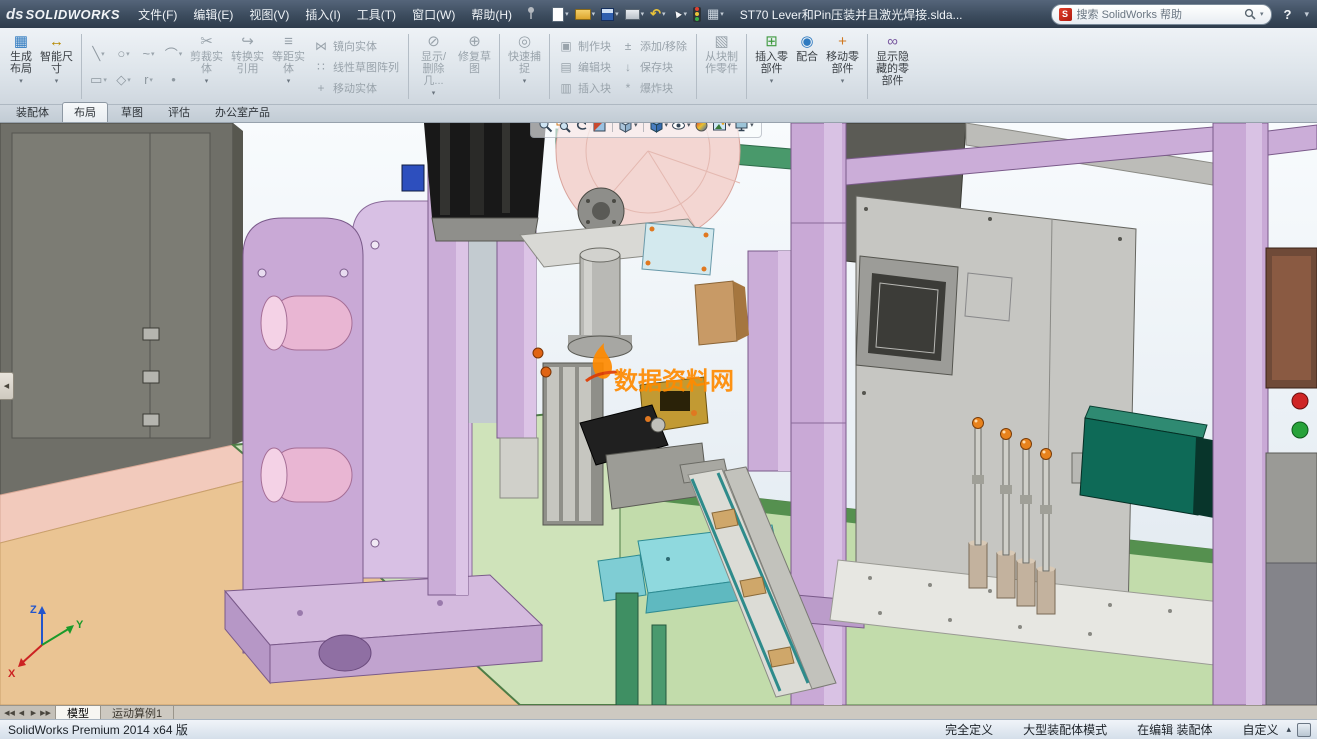  Describe the element at coordinates (1306, 14) in the screenshot. I see `titlebar-chevron-icon: ▾` at that location.